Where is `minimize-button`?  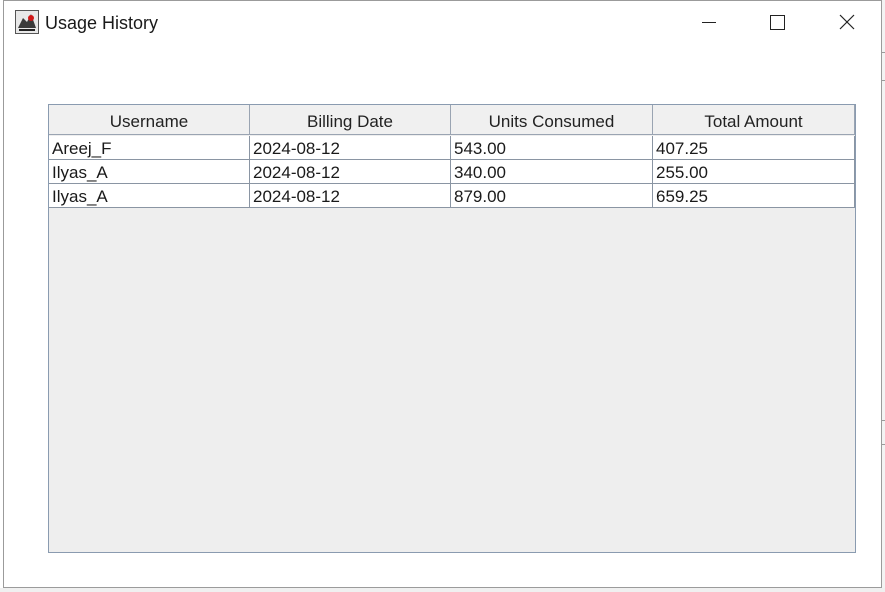 minimize-button is located at coordinates (709, 22).